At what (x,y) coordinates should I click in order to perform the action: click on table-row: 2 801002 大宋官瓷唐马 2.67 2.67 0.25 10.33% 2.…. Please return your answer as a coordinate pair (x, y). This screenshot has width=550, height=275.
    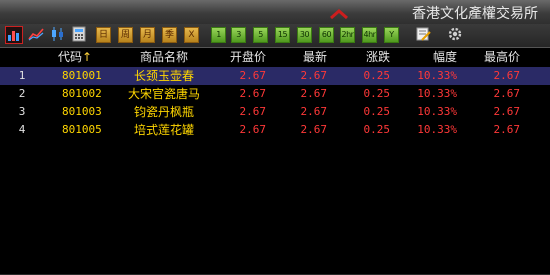
    Looking at the image, I should click on (275, 94).